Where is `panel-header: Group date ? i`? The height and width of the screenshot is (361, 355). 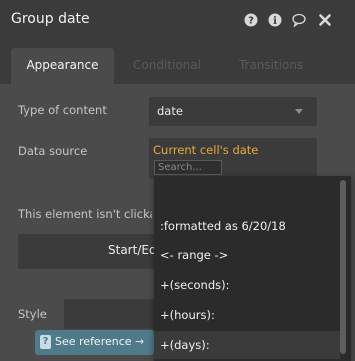 panel-header: Group date ? i is located at coordinates (177, 20).